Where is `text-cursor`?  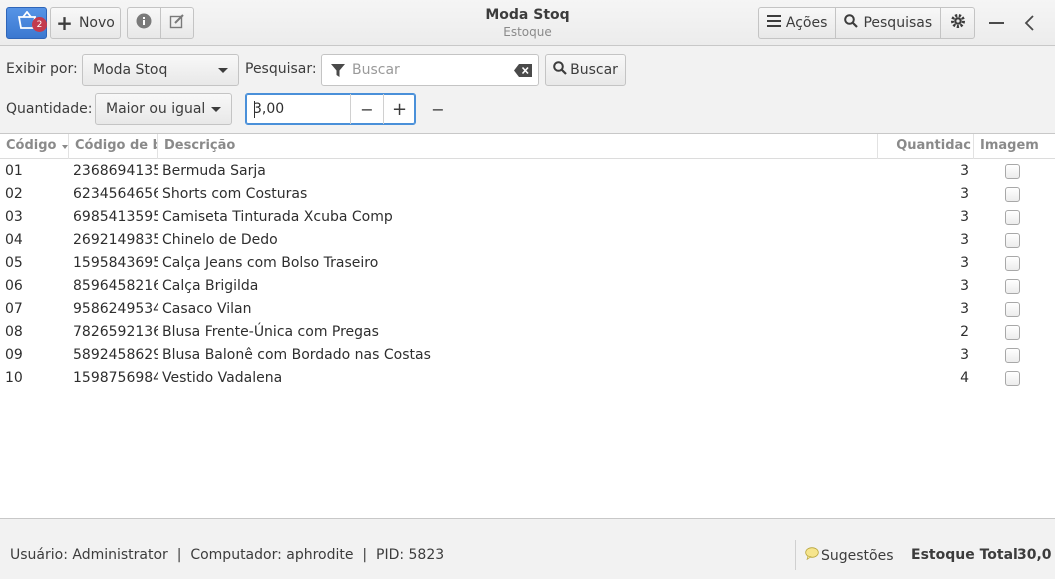
text-cursor is located at coordinates (254, 109).